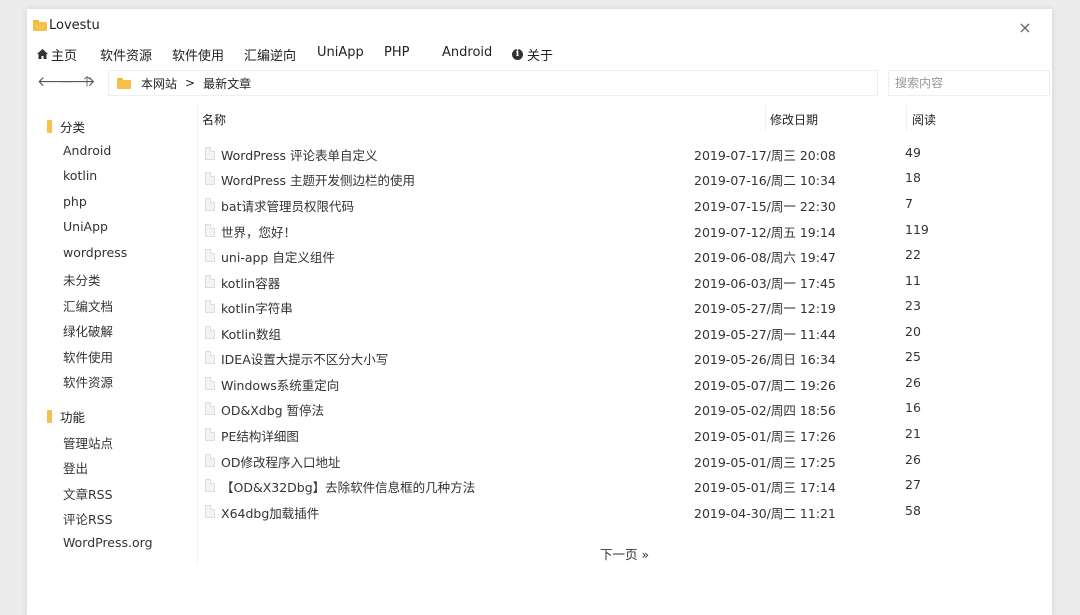 The width and height of the screenshot is (1080, 615). Describe the element at coordinates (913, 254) in the screenshot. I see `post-views: 22` at that location.